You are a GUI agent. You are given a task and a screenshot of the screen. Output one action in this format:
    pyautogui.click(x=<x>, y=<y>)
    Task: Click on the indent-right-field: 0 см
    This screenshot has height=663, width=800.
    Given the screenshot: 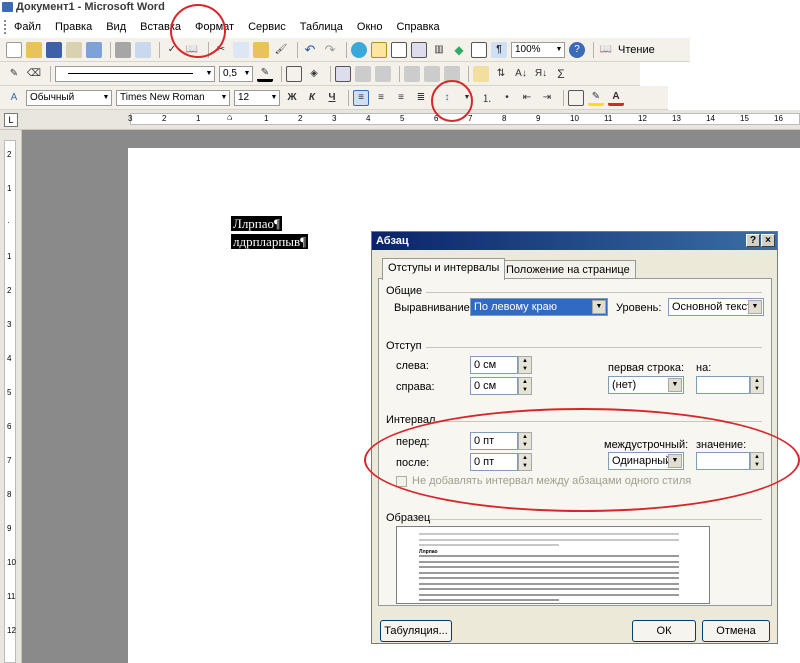 What is the action you would take?
    pyautogui.click(x=494, y=386)
    